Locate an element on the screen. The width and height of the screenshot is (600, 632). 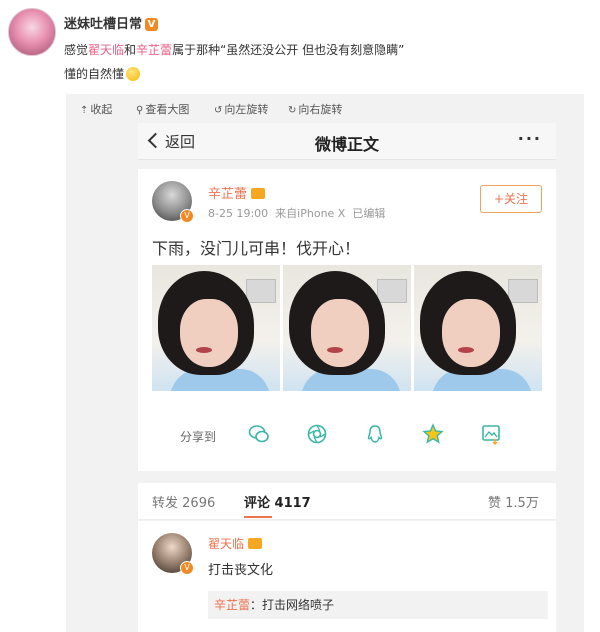
author-name: 迷妹吐槽日常 is located at coordinates (103, 24).